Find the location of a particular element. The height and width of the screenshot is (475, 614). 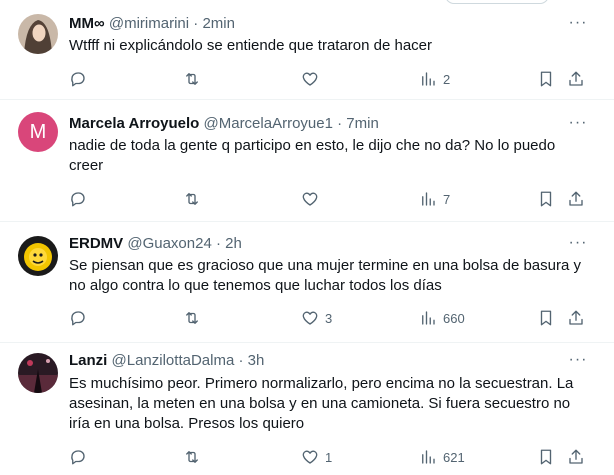

avatar-cartoon-icon is located at coordinates (38, 256).